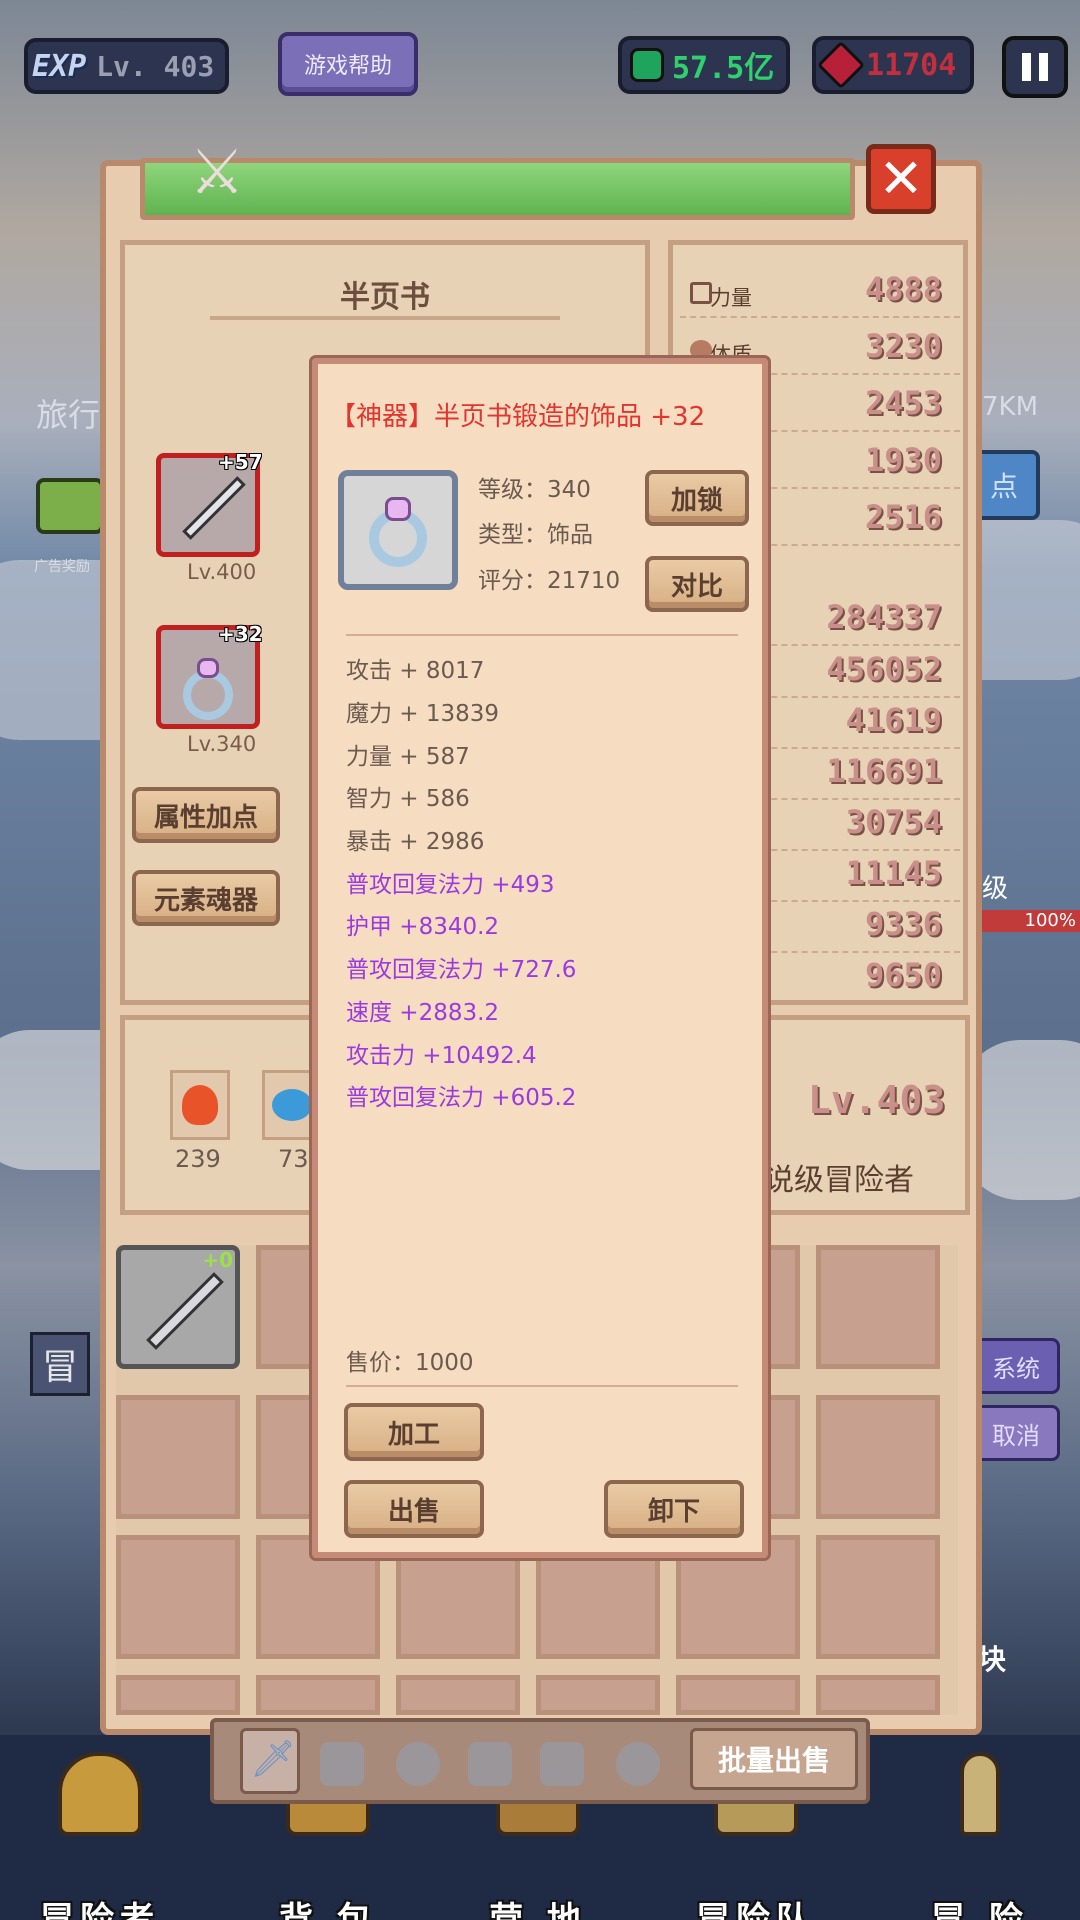 This screenshot has width=1080, height=1920. I want to click on stat-value: 2453, so click(903, 403).